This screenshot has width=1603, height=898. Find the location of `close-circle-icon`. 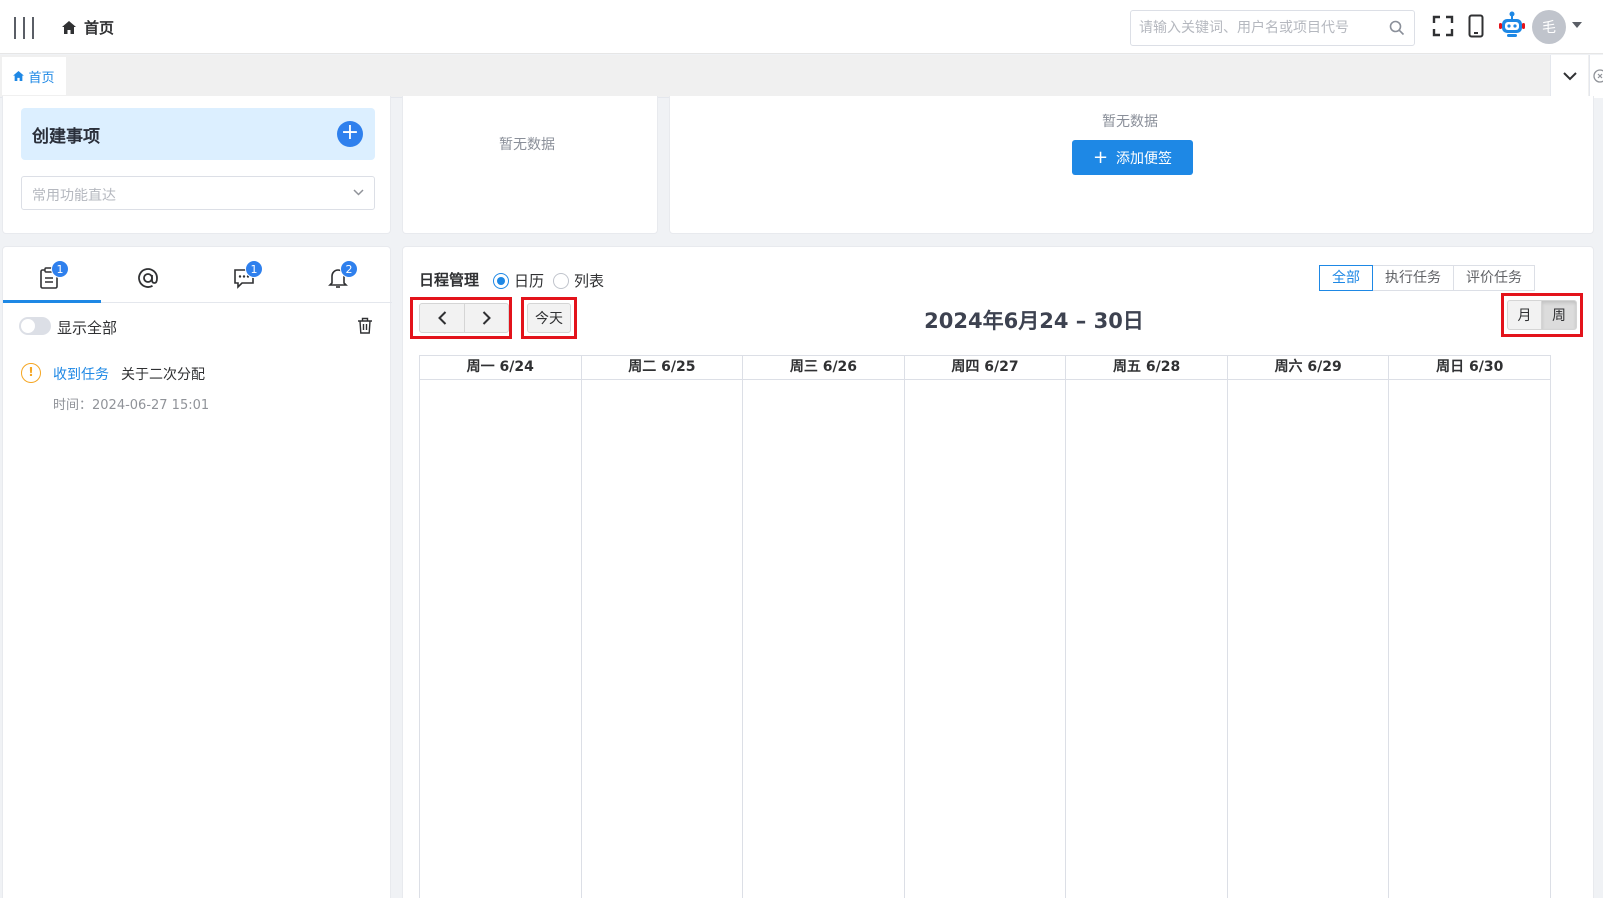

close-circle-icon is located at coordinates (1598, 76).